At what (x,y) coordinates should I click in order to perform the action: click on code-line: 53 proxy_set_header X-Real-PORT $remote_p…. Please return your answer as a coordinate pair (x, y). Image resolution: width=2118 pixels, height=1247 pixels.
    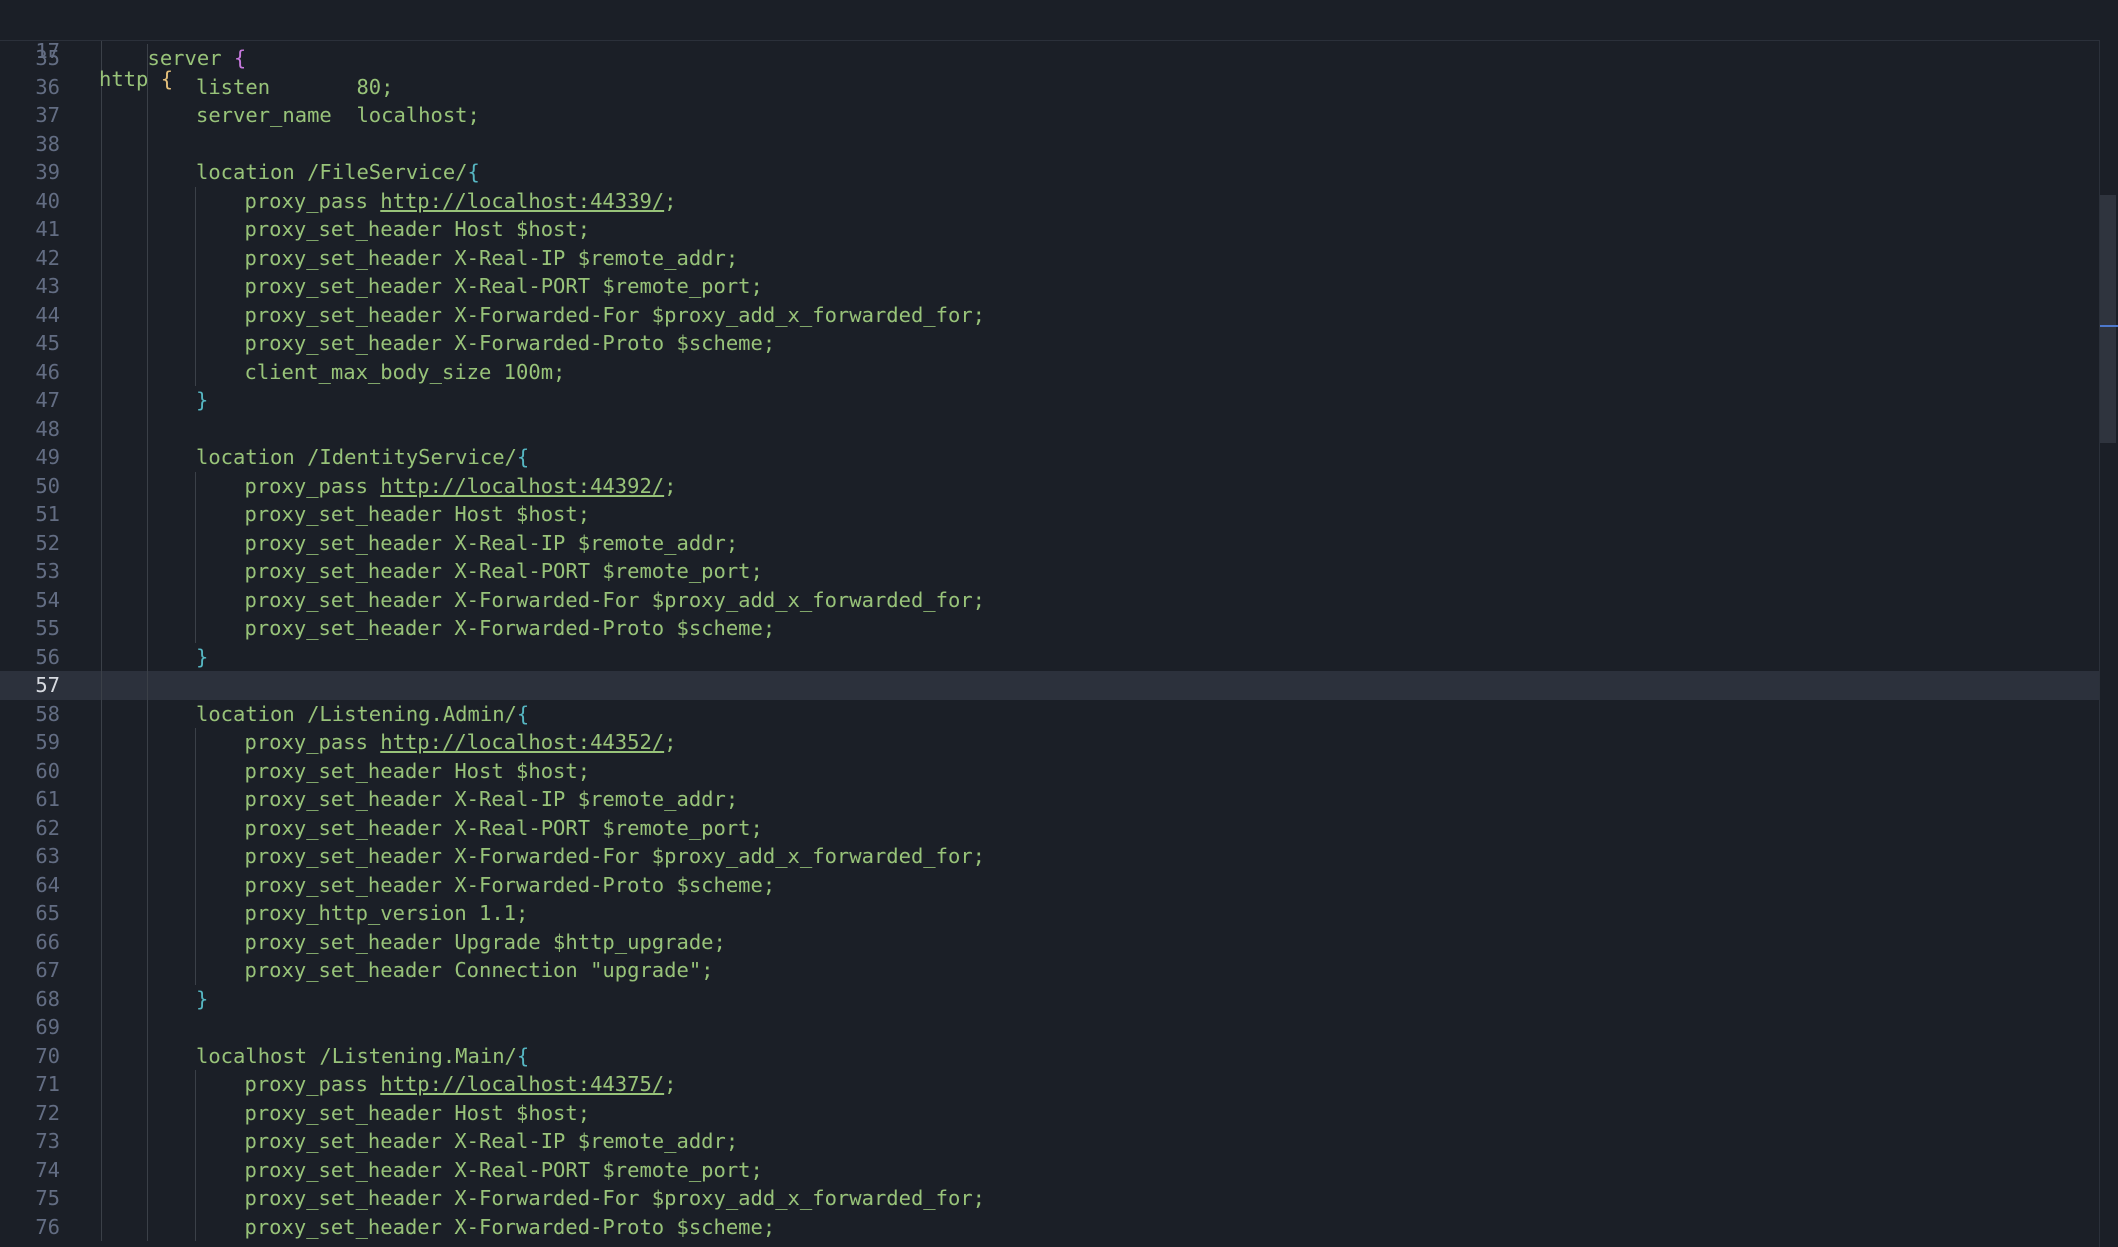
    Looking at the image, I should click on (1050, 571).